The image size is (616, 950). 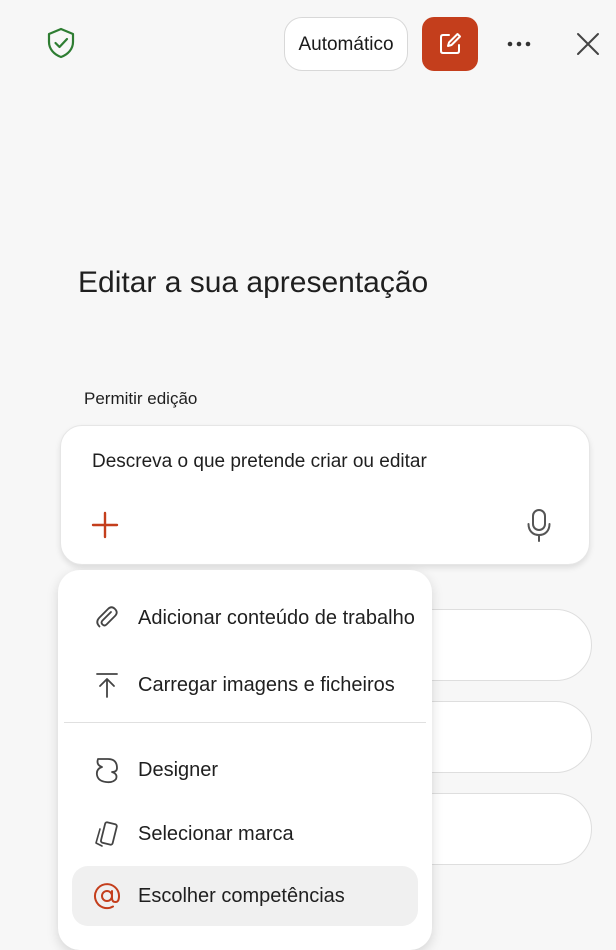 What do you see at coordinates (276, 618) in the screenshot?
I see `menu-item-label: Adicionar conteúdo de trabalho` at bounding box center [276, 618].